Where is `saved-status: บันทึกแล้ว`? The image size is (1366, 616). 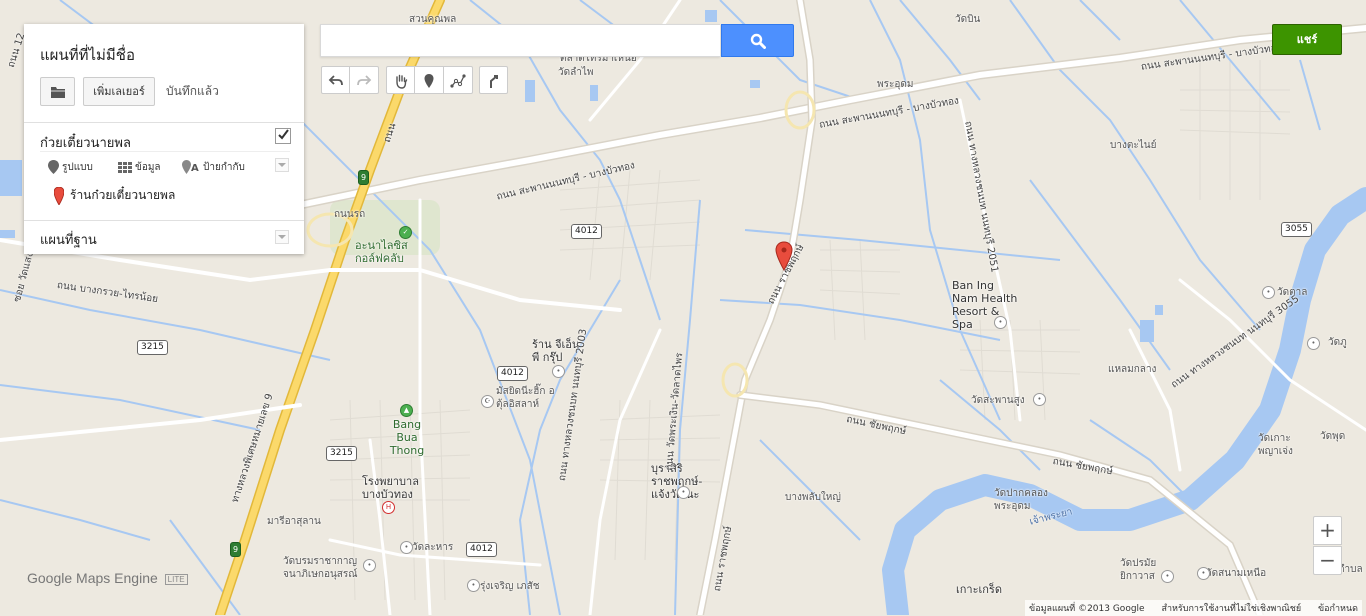 saved-status: บันทึกแล้ว is located at coordinates (192, 91).